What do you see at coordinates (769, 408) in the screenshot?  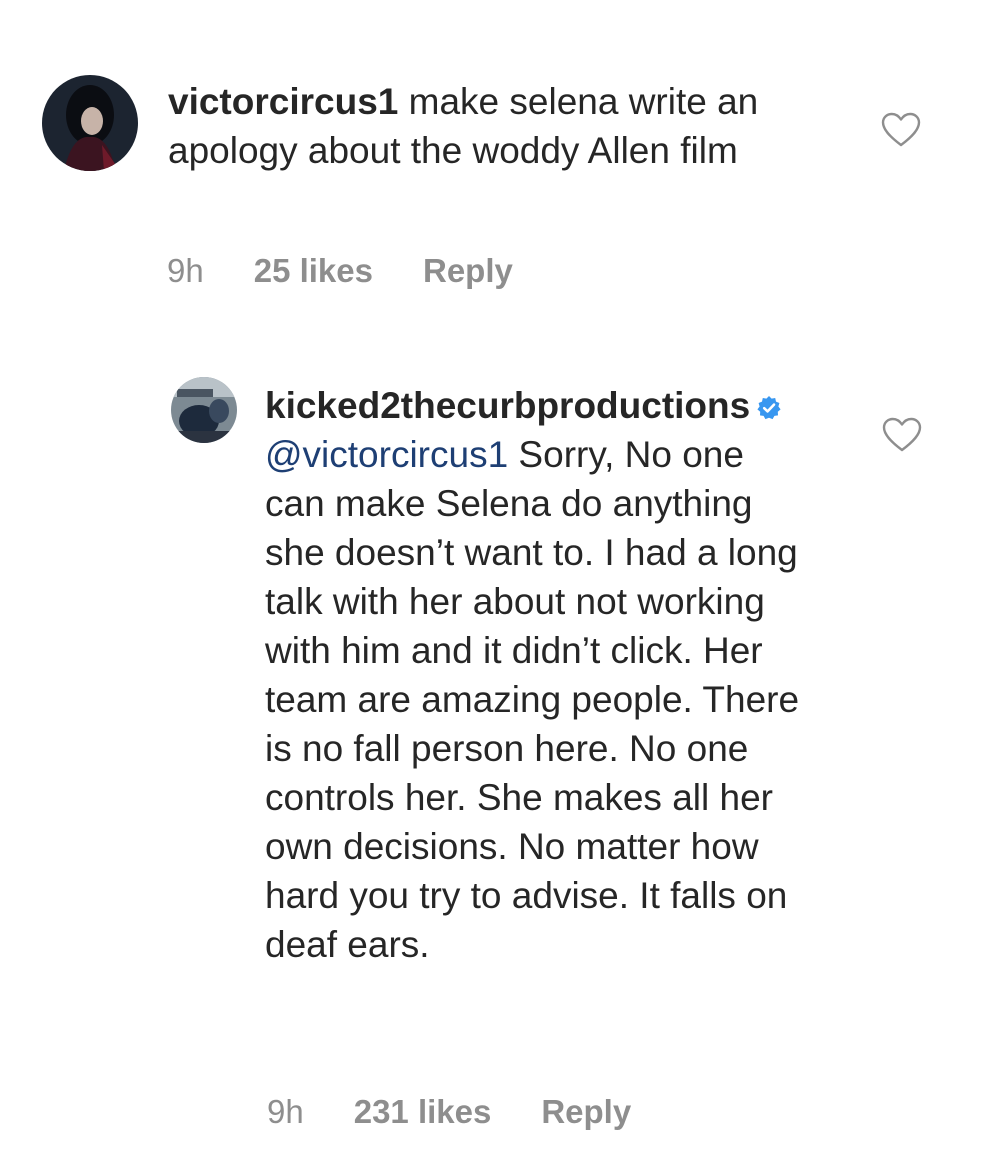 I see `verified-badge-icon` at bounding box center [769, 408].